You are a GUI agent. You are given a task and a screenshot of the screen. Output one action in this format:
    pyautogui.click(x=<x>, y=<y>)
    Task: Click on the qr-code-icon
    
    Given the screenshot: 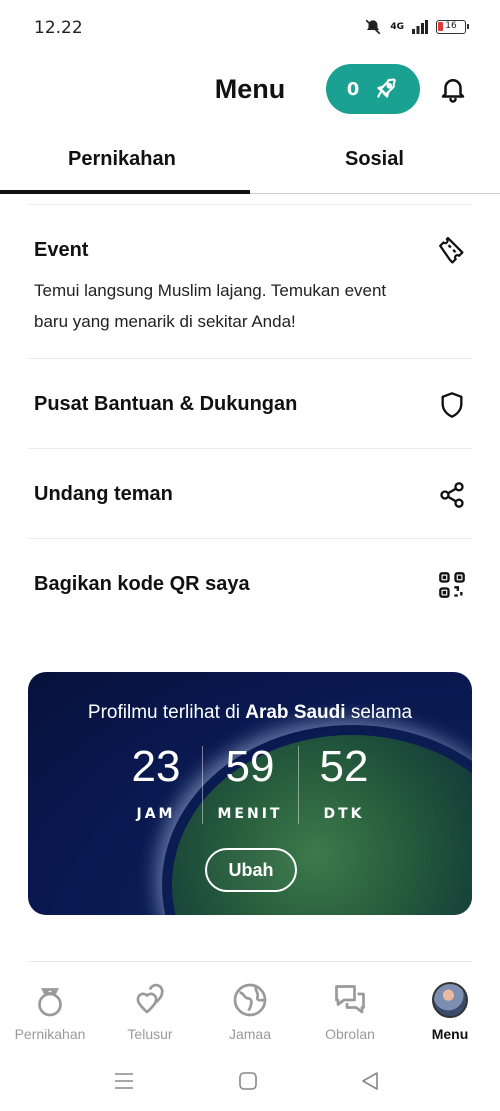 What is the action you would take?
    pyautogui.click(x=452, y=585)
    